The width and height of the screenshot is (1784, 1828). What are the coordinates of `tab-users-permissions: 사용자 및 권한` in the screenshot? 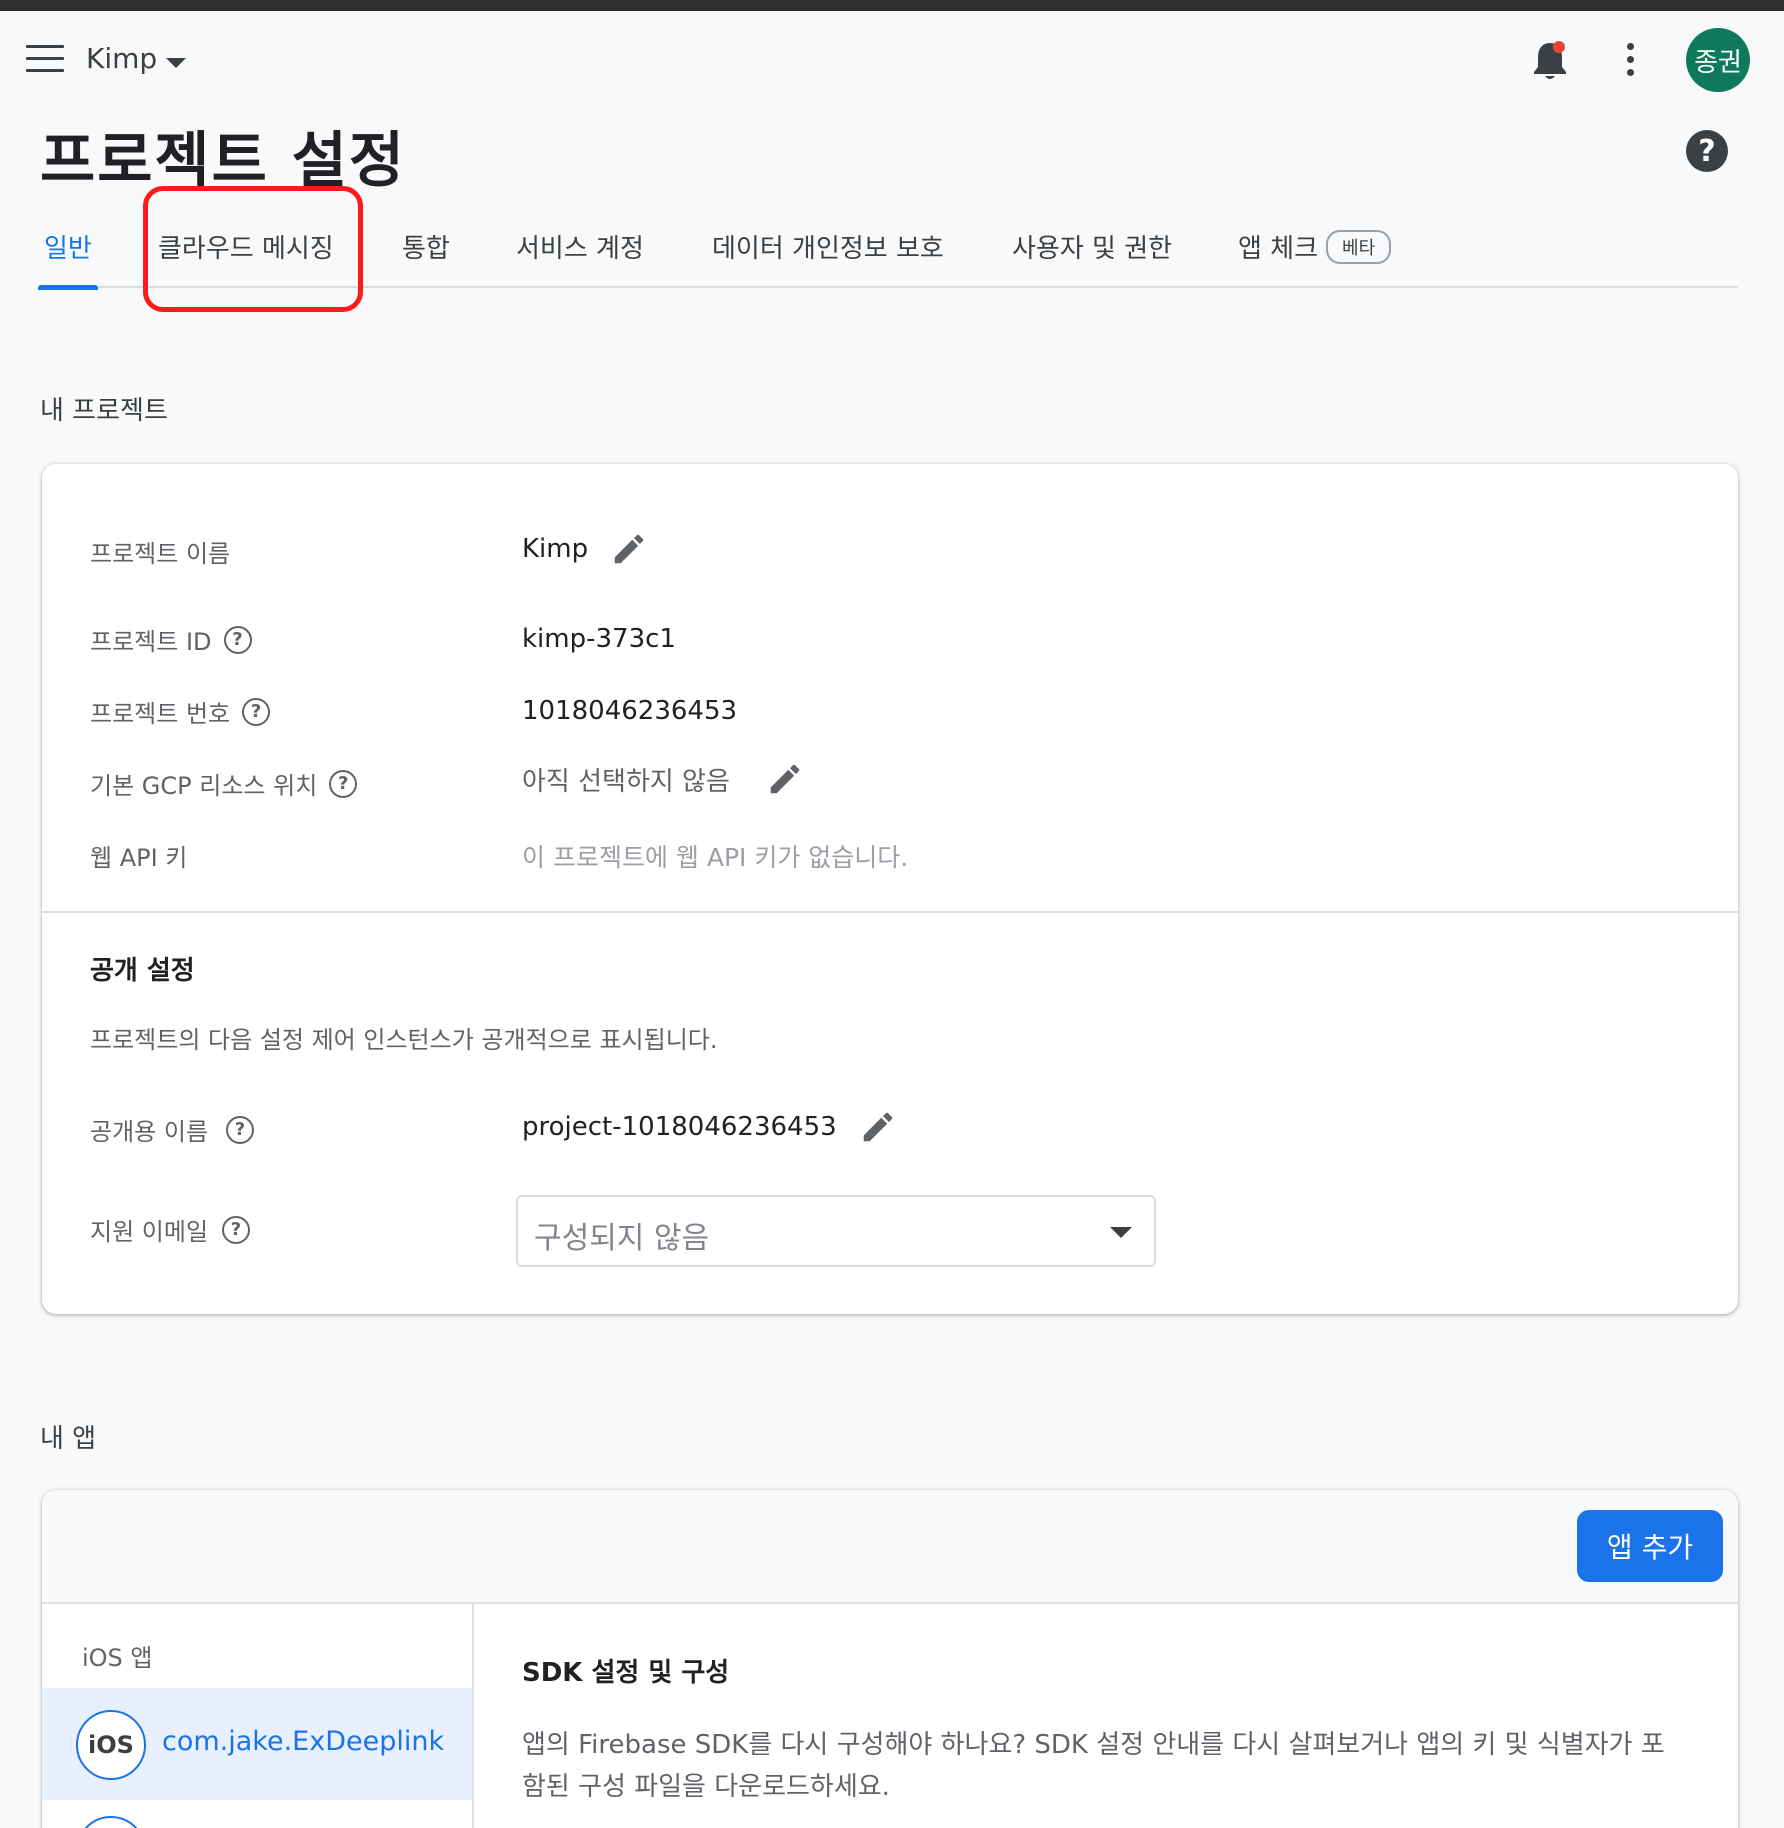 It's located at (1092, 257).